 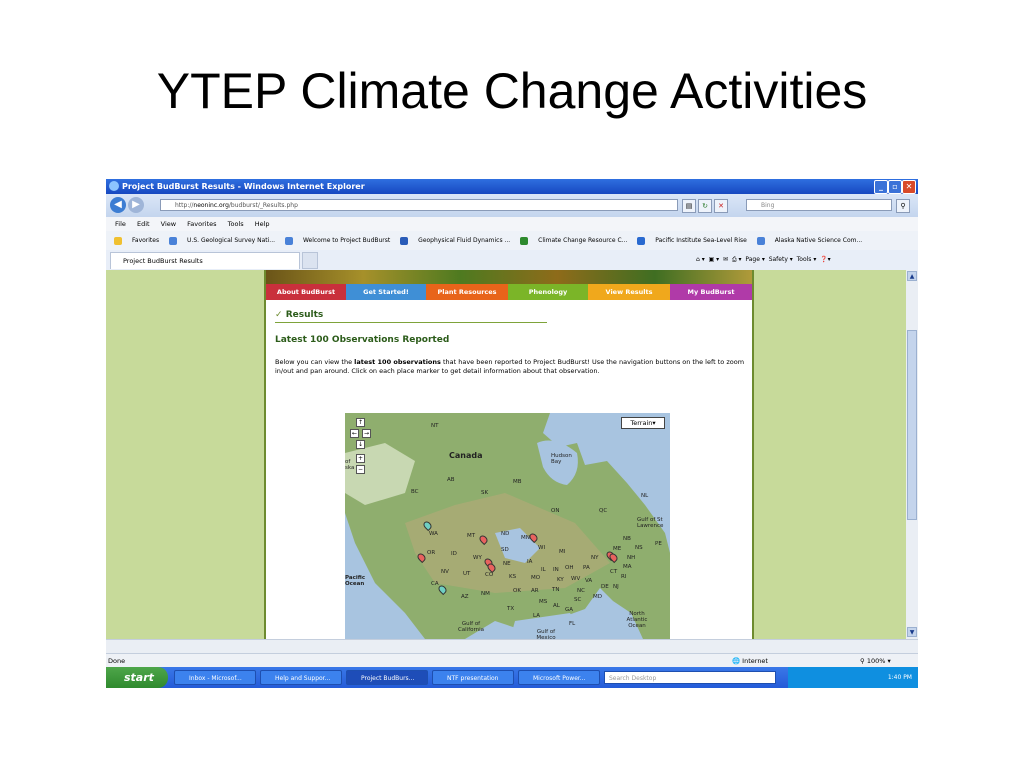 What do you see at coordinates (467, 574) in the screenshot?
I see `map-label: UT` at bounding box center [467, 574].